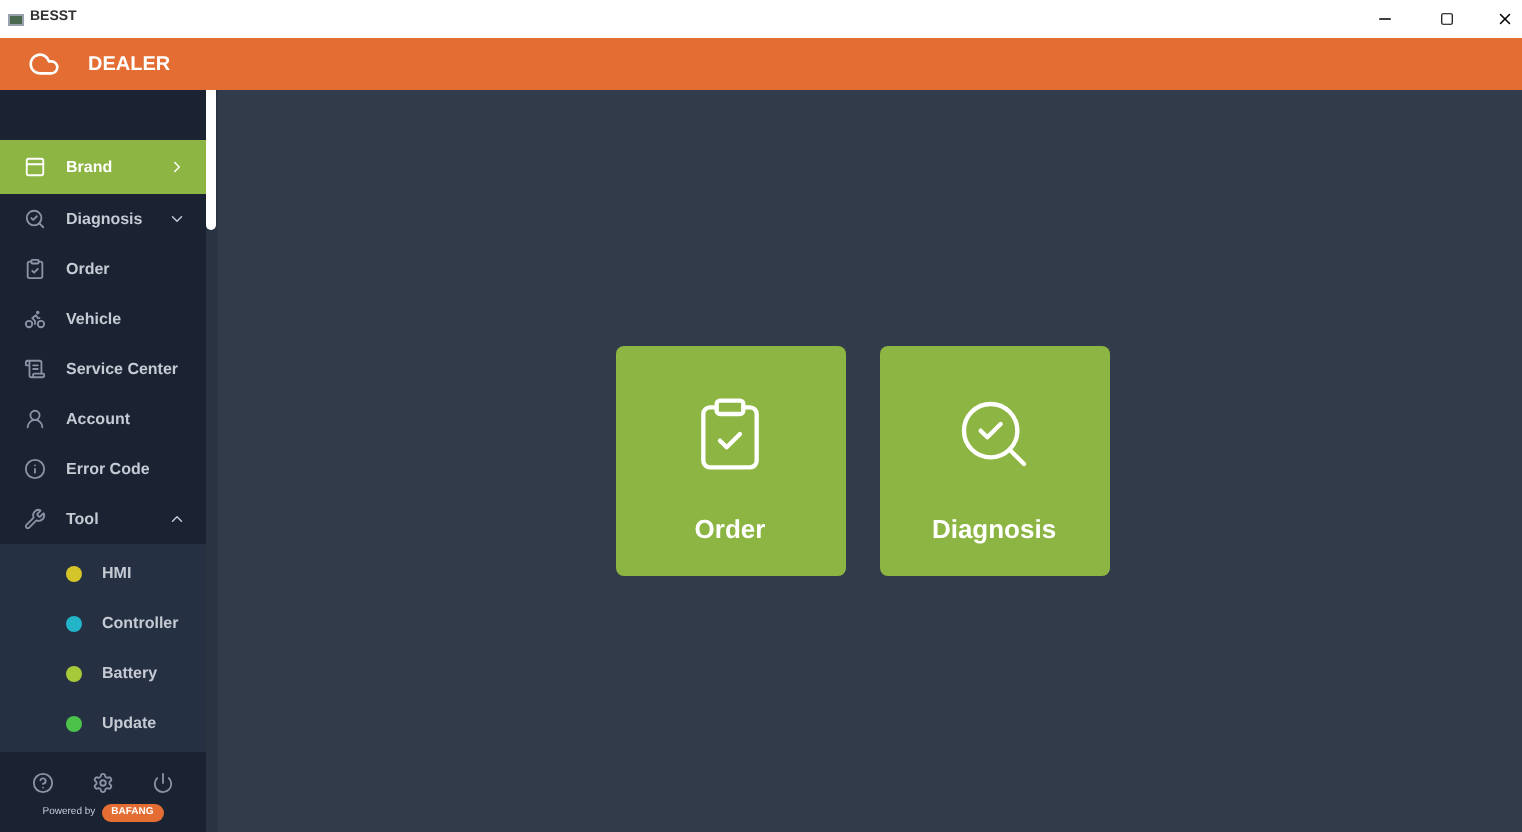 The image size is (1522, 832). Describe the element at coordinates (35, 519) in the screenshot. I see `wrench-icon` at that location.